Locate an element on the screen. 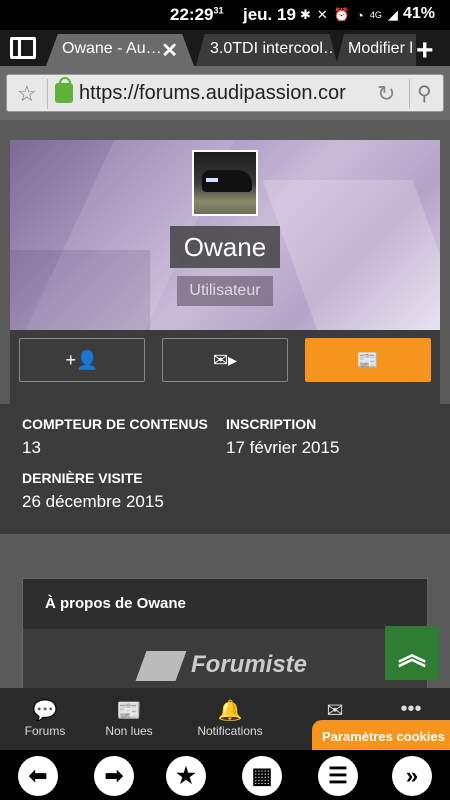 The width and height of the screenshot is (450, 800). status-time: 22:2931 is located at coordinates (197, 14).